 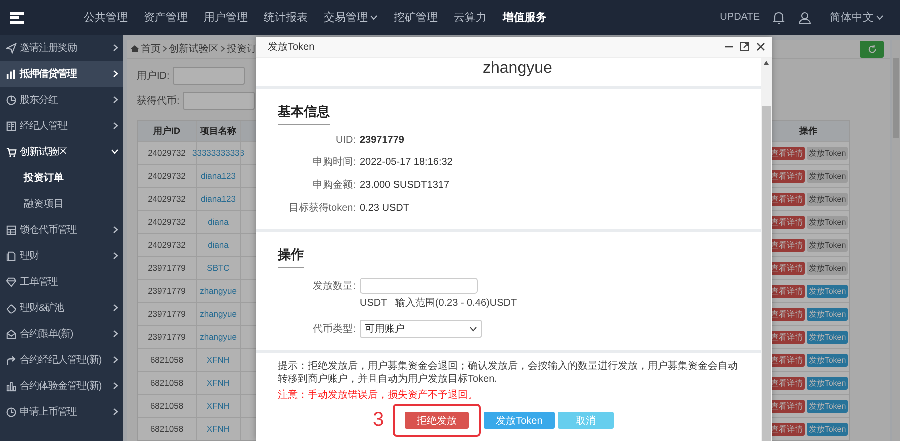 I want to click on field-value: 23.000 SUSDT1317, so click(x=405, y=185).